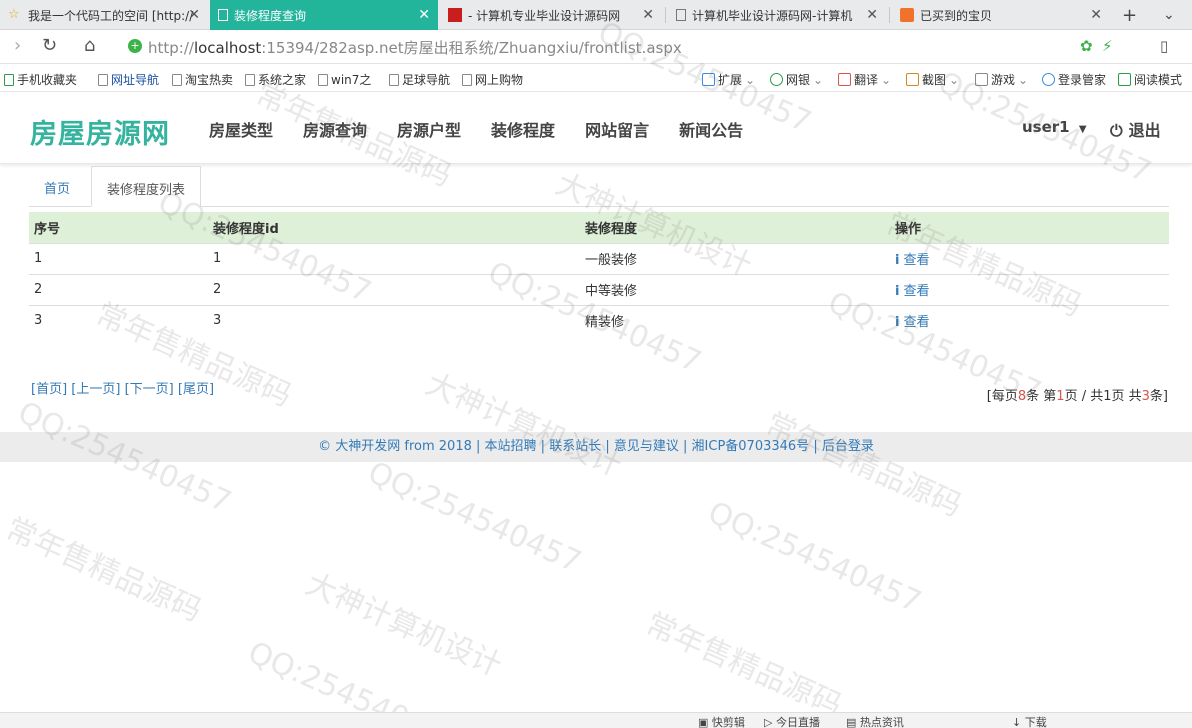  What do you see at coordinates (864, 79) in the screenshot?
I see `toolbar-translate: 翻译 ⌄` at bounding box center [864, 79].